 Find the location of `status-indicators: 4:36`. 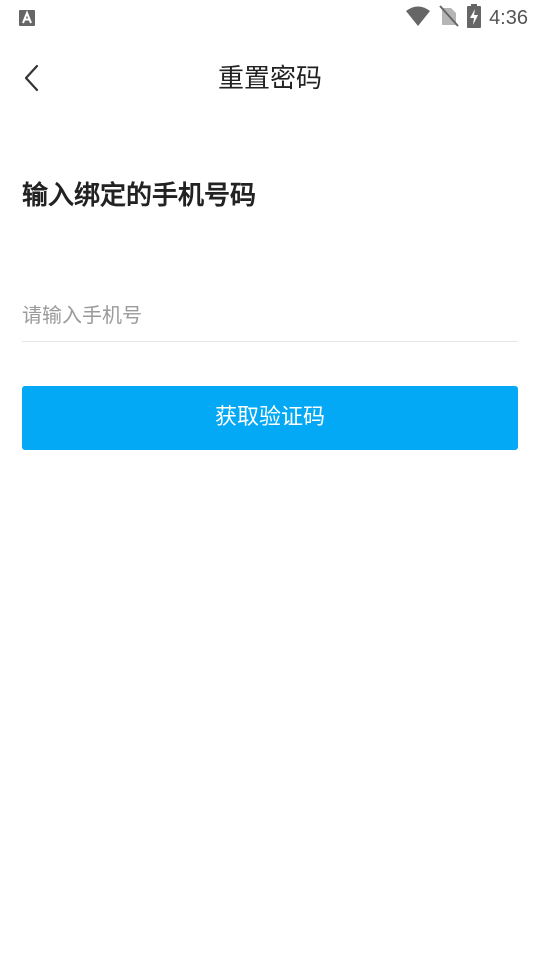

status-indicators: 4:36 is located at coordinates (466, 18).